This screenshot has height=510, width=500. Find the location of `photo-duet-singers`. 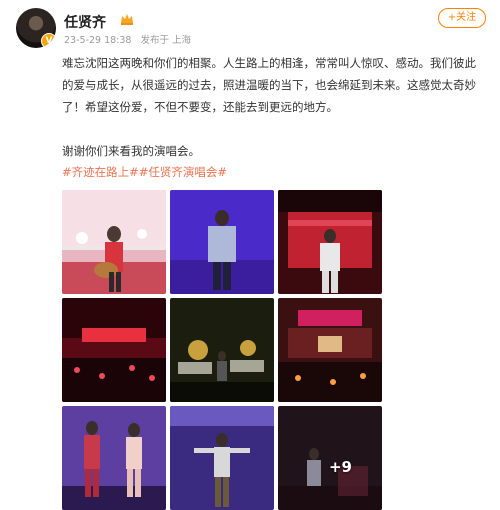

photo-duet-singers is located at coordinates (114, 458).